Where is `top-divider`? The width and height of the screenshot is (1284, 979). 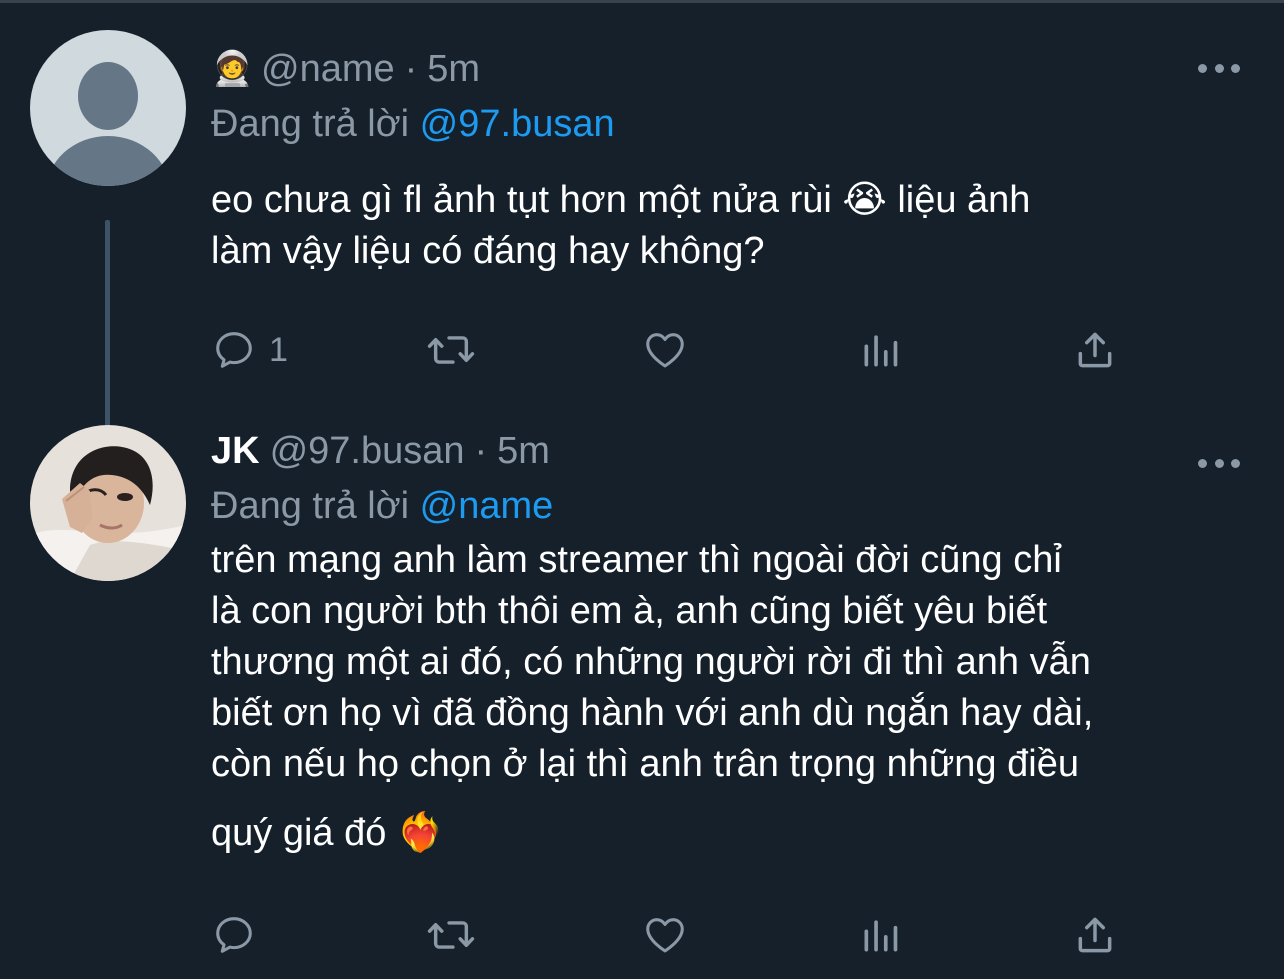
top-divider is located at coordinates (642, 1).